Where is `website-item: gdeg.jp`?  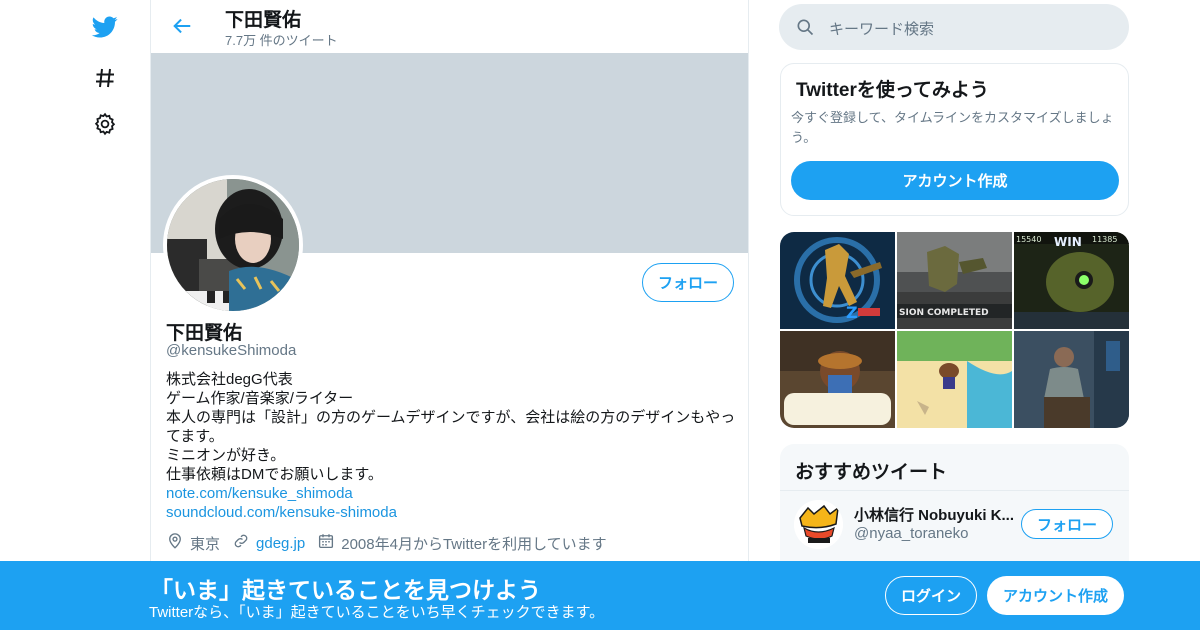 website-item: gdeg.jp is located at coordinates (268, 543).